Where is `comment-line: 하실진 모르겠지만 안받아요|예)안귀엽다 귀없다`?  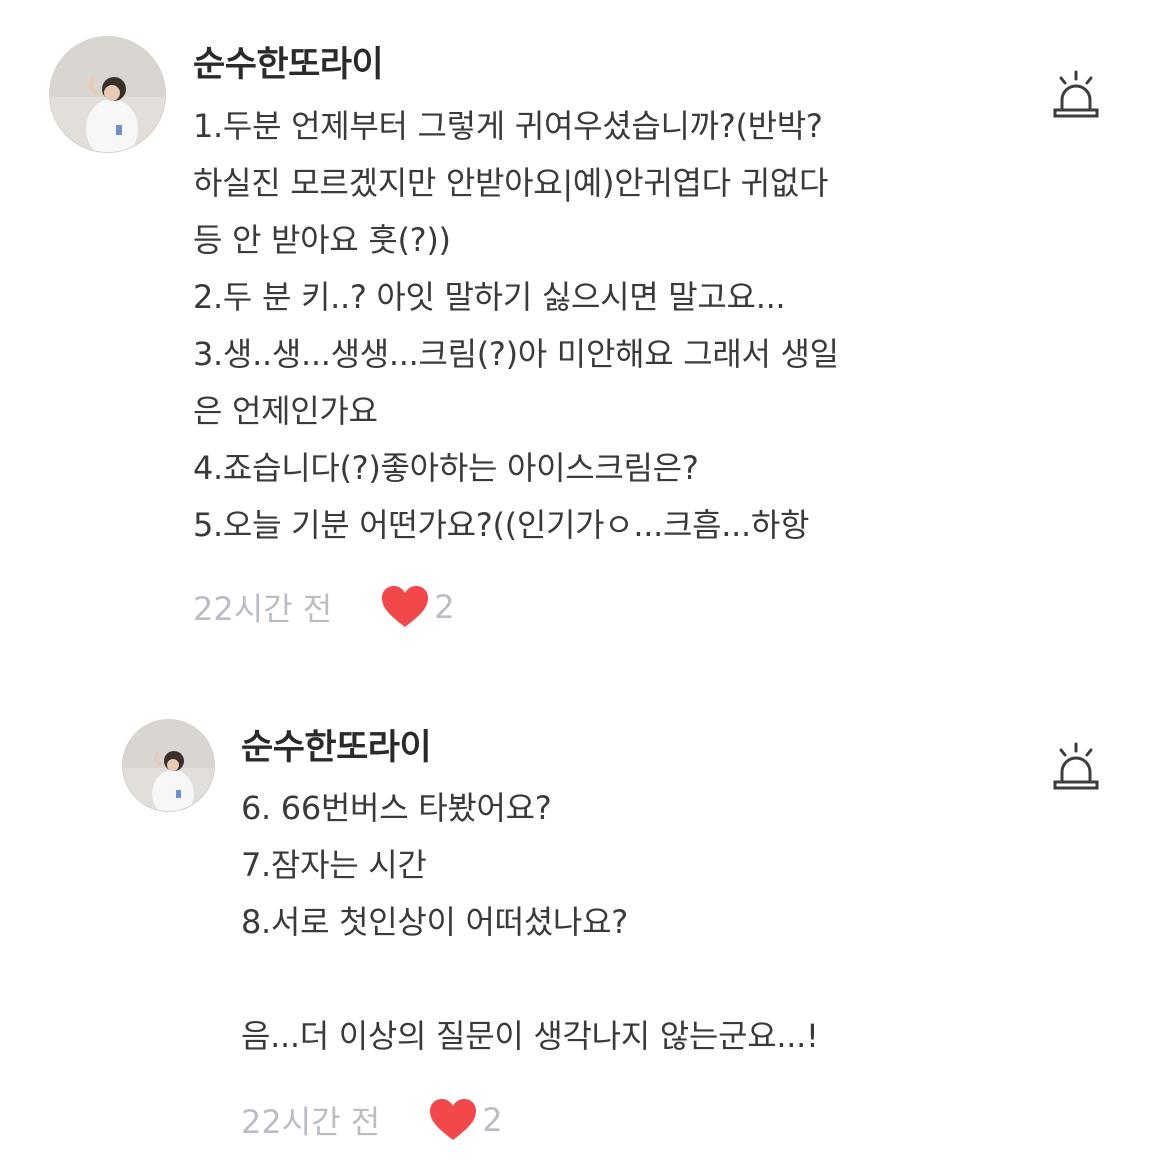 comment-line: 하실진 모르겠지만 안받아요|예)안귀엽다 귀없다 is located at coordinates (511, 183).